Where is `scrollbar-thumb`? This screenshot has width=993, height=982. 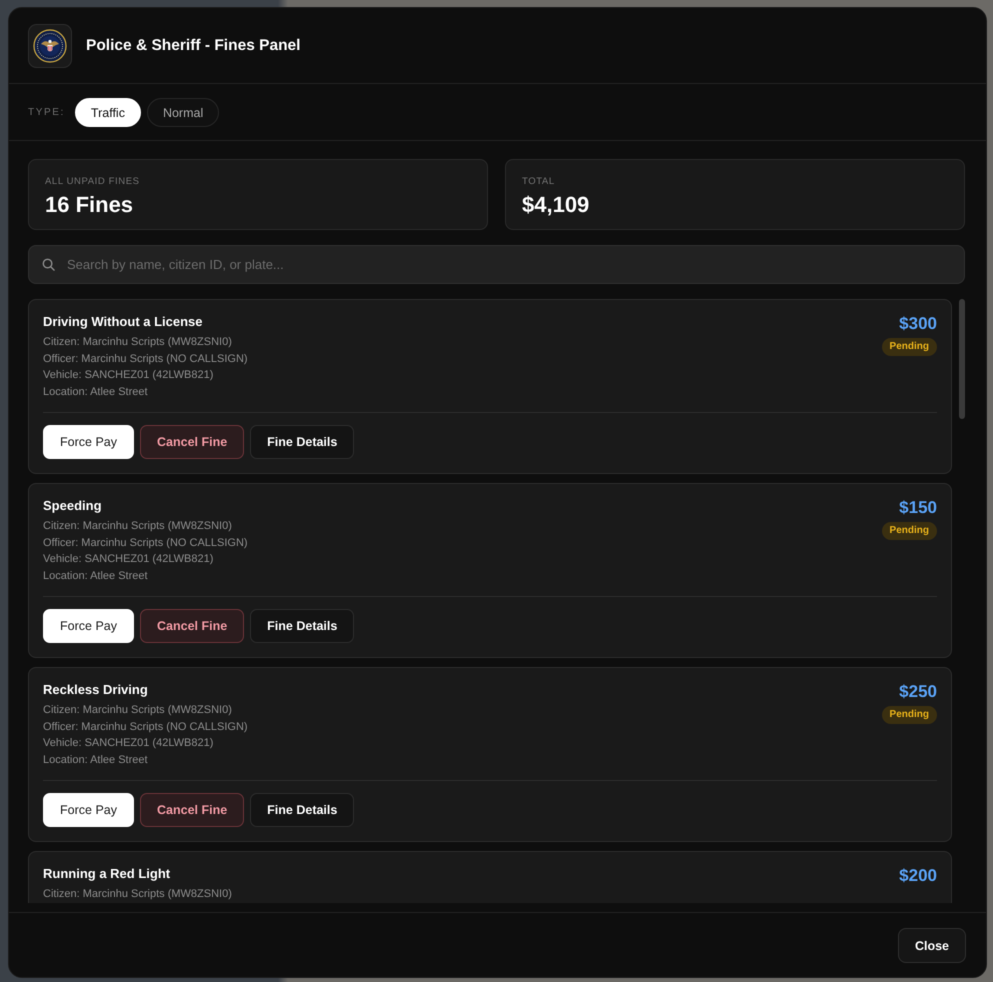
scrollbar-thumb is located at coordinates (962, 359).